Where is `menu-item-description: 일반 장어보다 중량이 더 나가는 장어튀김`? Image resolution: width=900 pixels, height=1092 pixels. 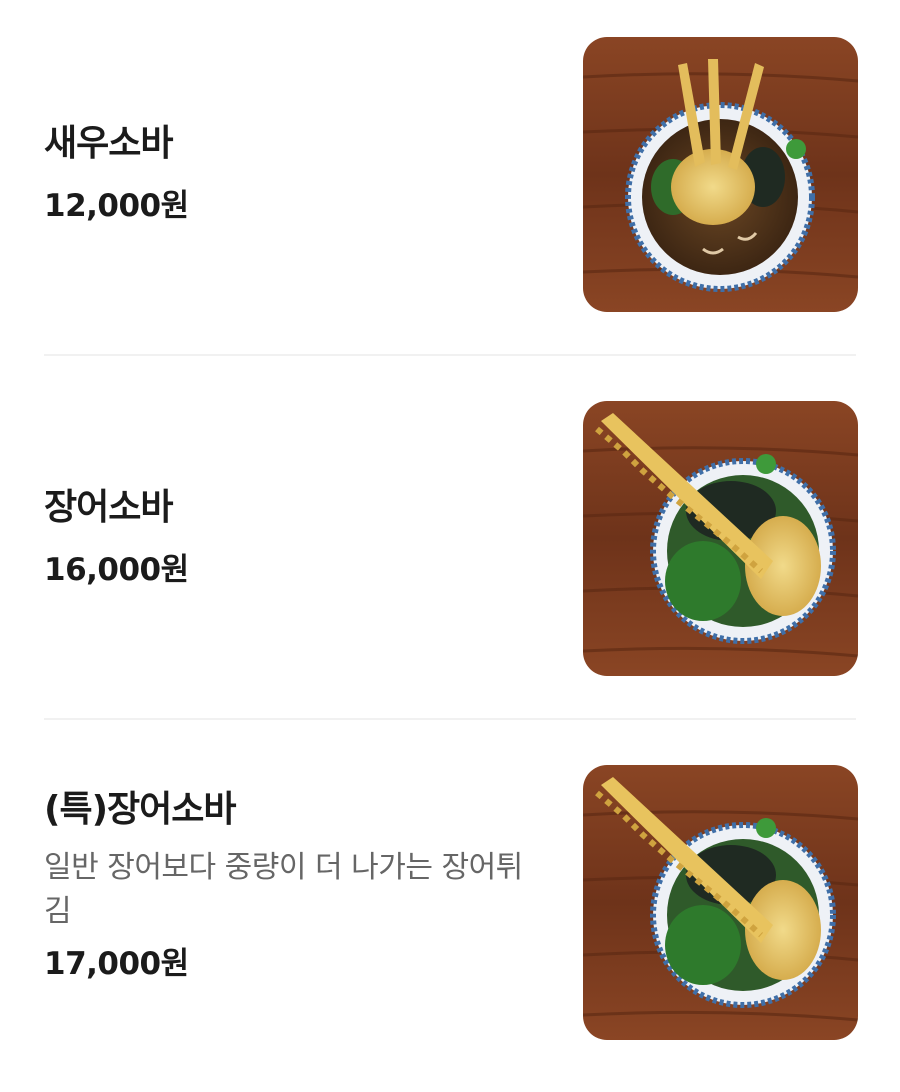
menu-item-description: 일반 장어보다 중량이 더 나가는 장어튀김 is located at coordinates (283, 889).